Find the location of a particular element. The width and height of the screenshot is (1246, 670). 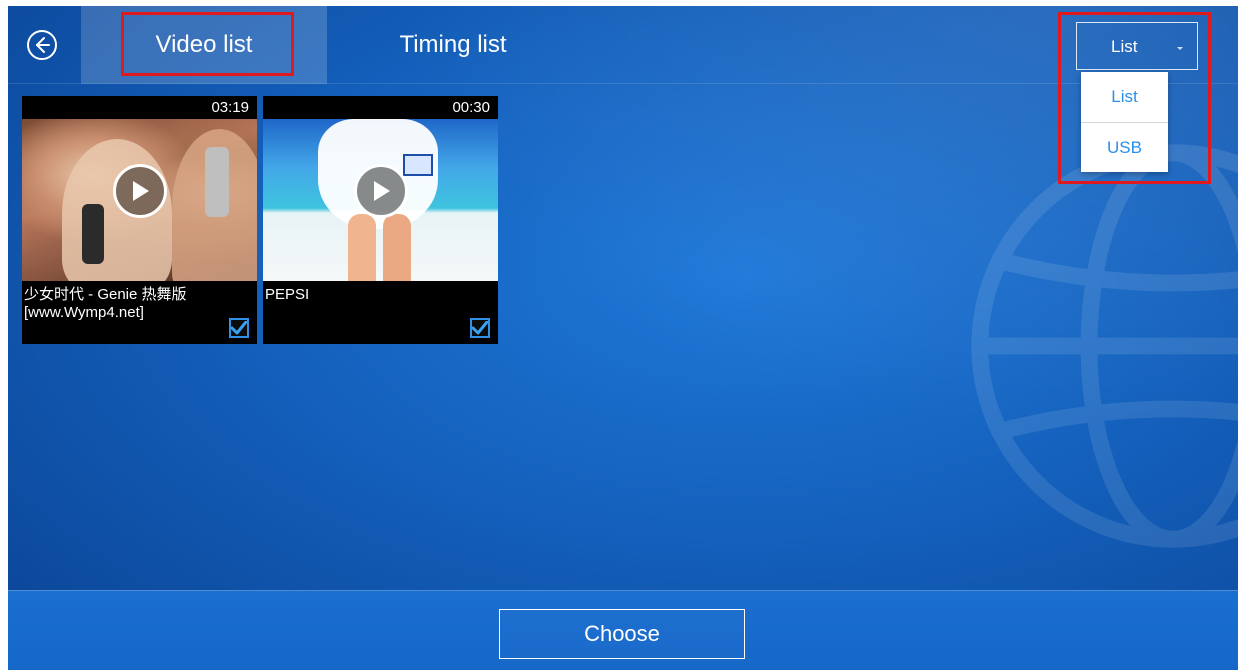

source-select-value: List is located at coordinates (1124, 46).